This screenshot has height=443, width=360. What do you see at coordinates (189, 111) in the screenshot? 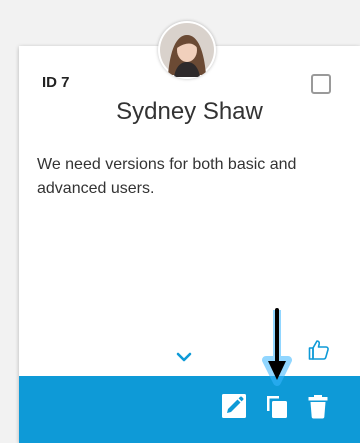
I see `card-name: Sydney Shaw` at bounding box center [189, 111].